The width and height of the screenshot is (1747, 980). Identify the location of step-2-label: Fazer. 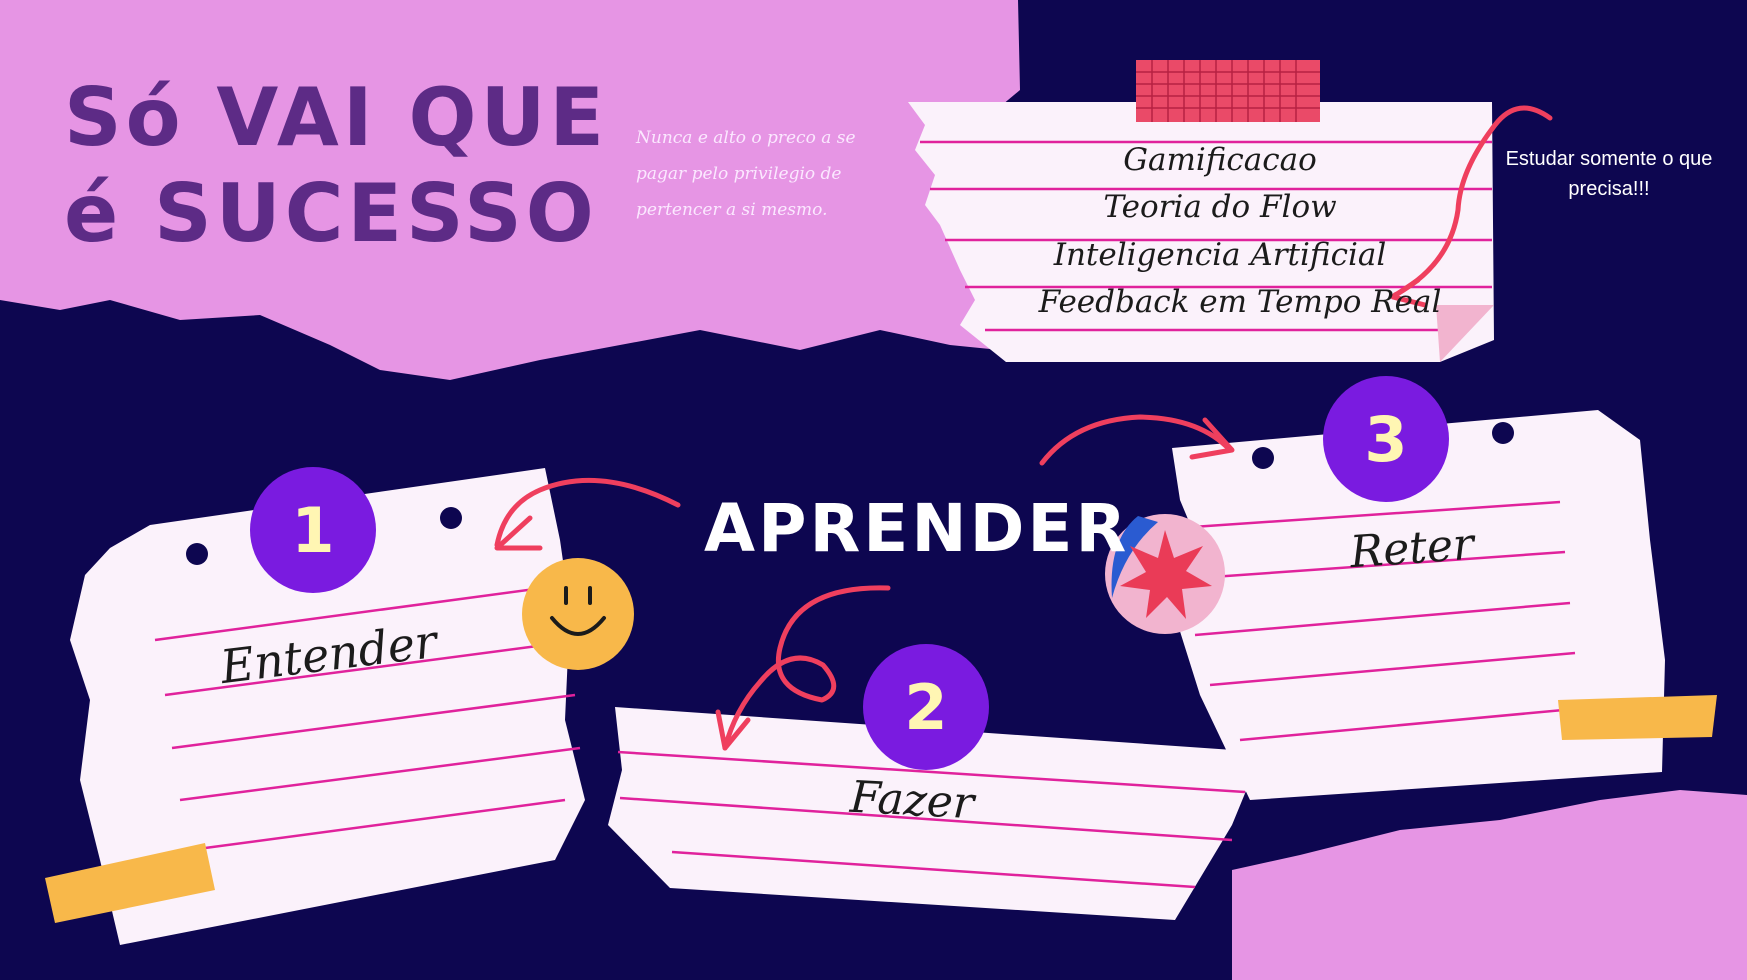
(912, 800).